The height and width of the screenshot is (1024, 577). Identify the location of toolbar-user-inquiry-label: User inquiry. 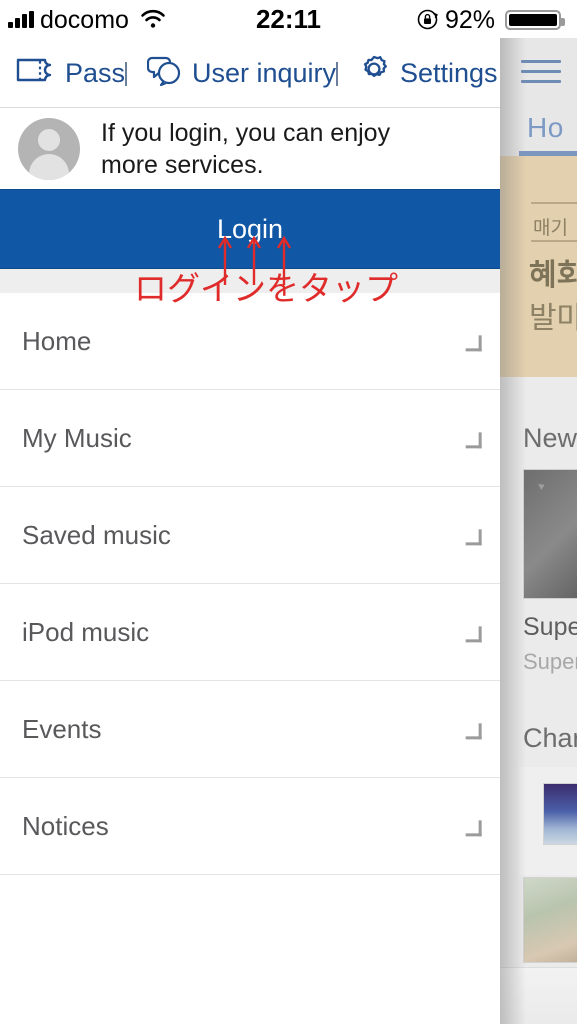
(264, 72).